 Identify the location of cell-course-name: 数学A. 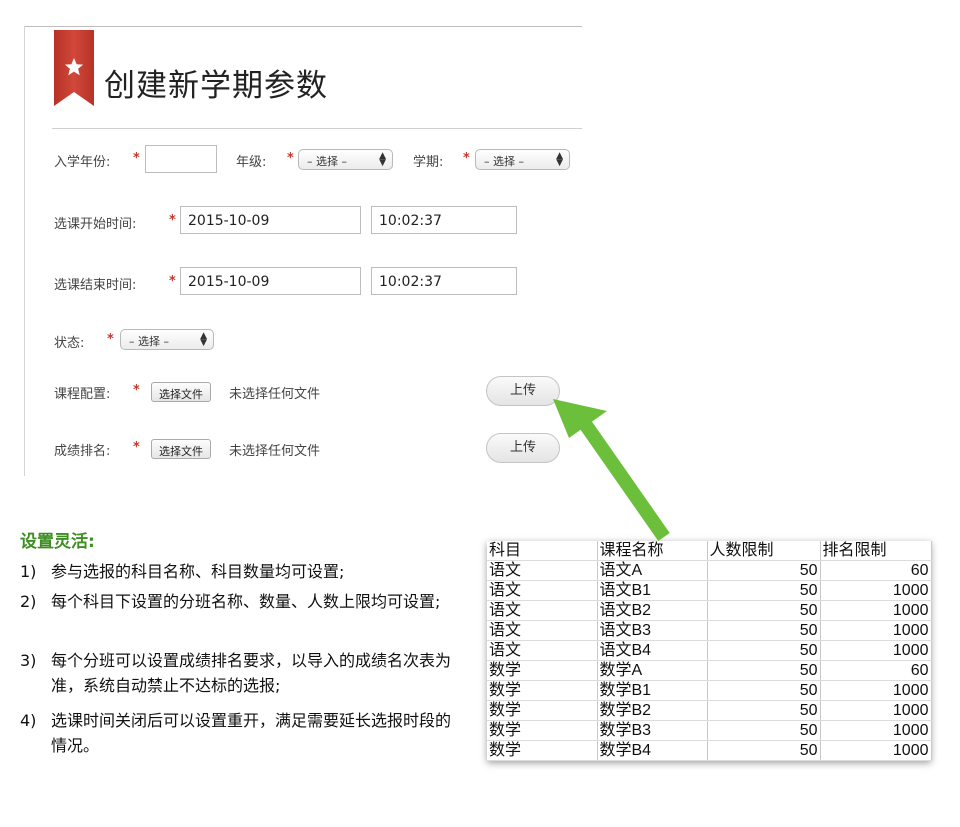
(652, 670).